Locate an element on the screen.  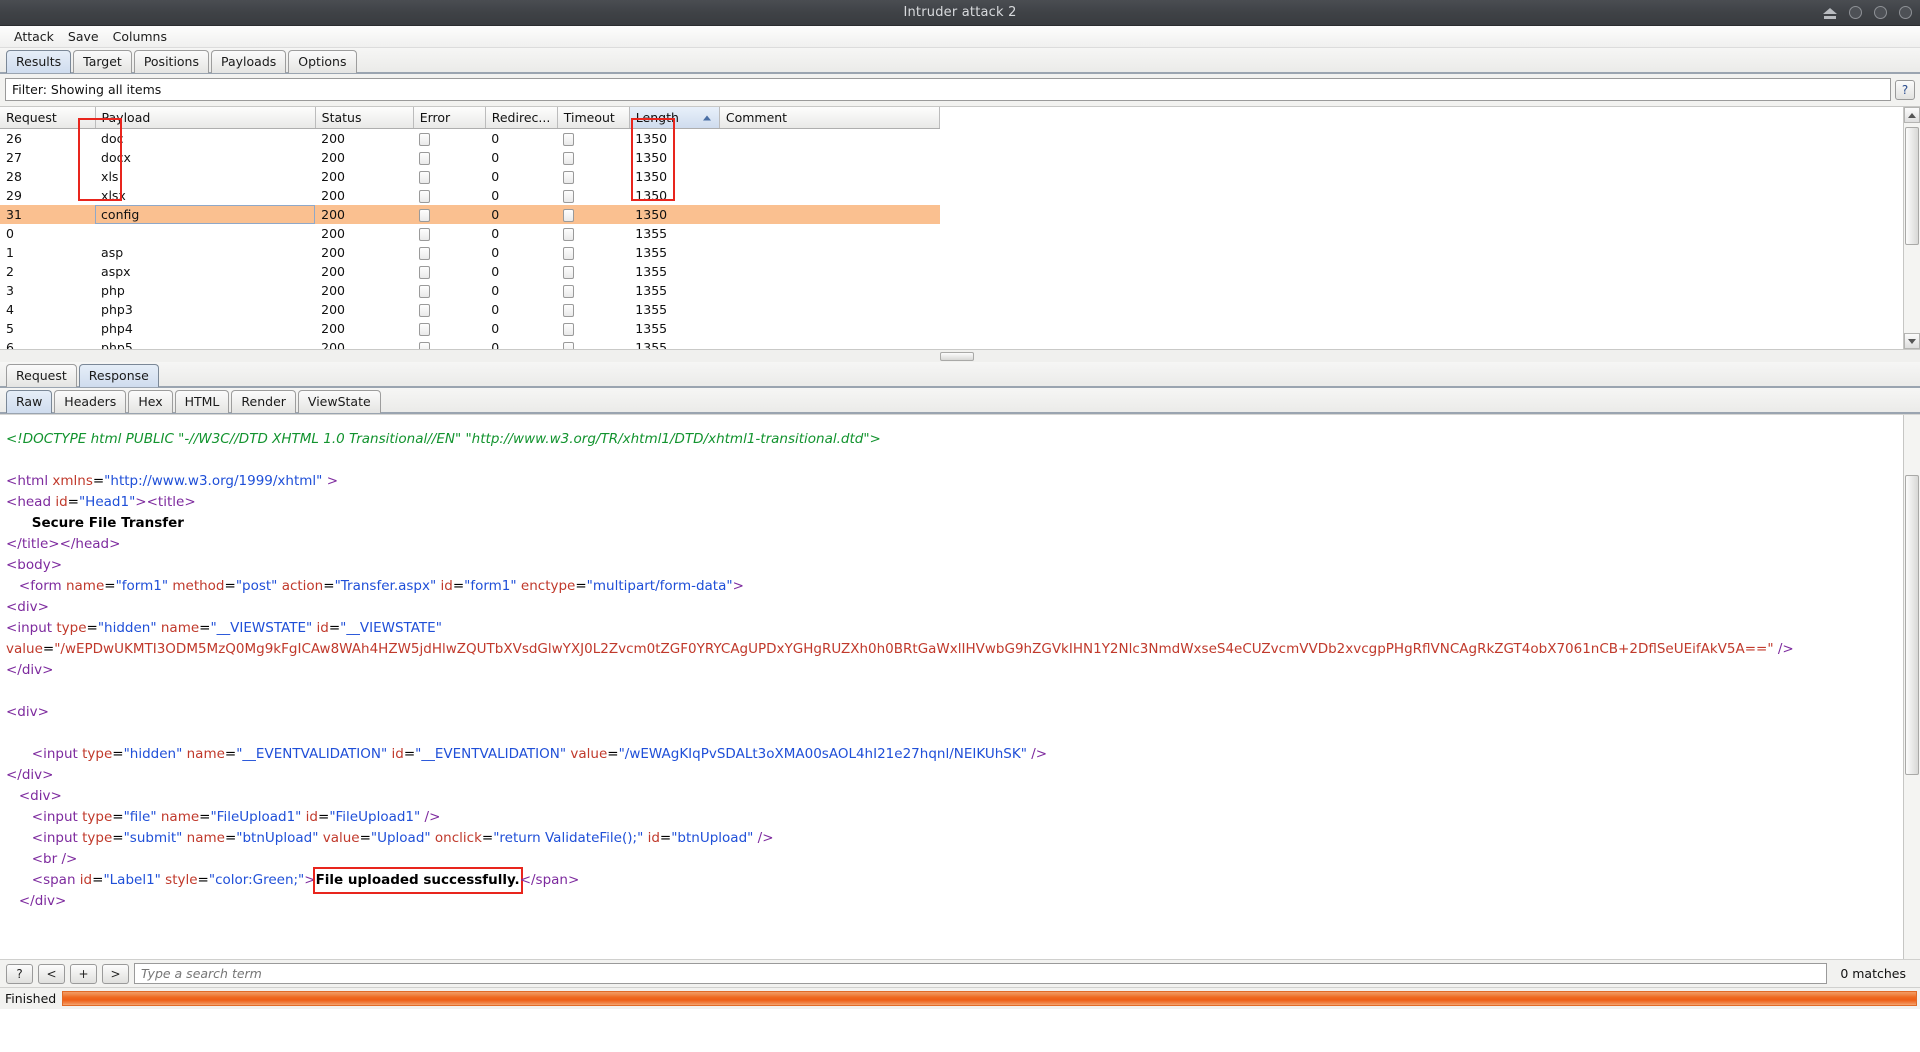
table-row: 3 php 200 0 1355 is located at coordinates (470, 290).